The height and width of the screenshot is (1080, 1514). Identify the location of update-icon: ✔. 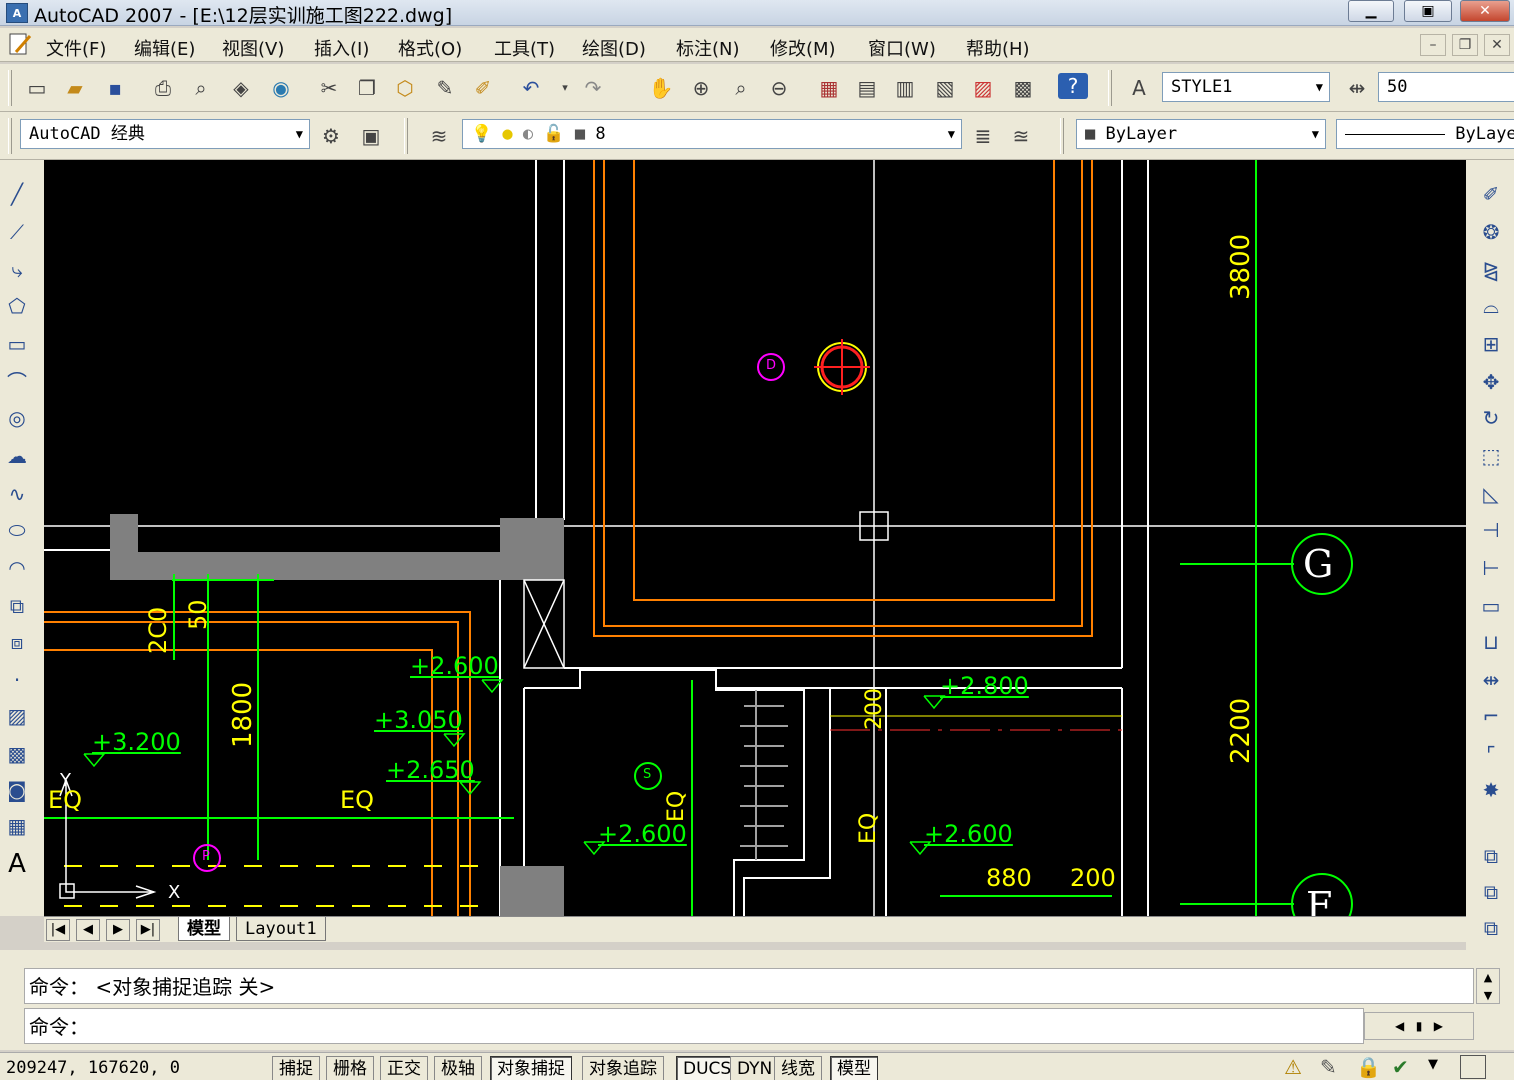
(1400, 1067).